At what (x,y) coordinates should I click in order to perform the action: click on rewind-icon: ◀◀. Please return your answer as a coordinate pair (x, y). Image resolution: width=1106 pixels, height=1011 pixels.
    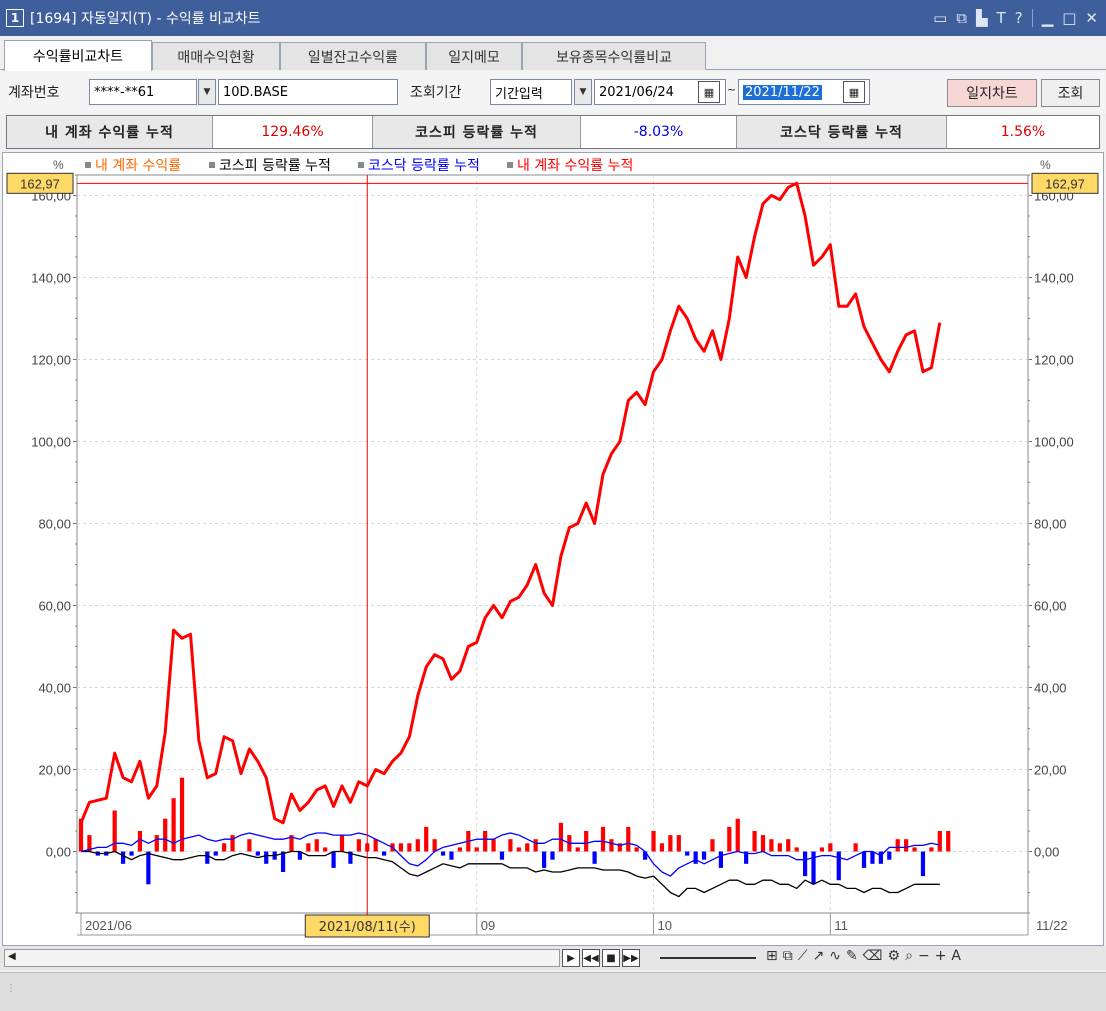
    Looking at the image, I should click on (591, 958).